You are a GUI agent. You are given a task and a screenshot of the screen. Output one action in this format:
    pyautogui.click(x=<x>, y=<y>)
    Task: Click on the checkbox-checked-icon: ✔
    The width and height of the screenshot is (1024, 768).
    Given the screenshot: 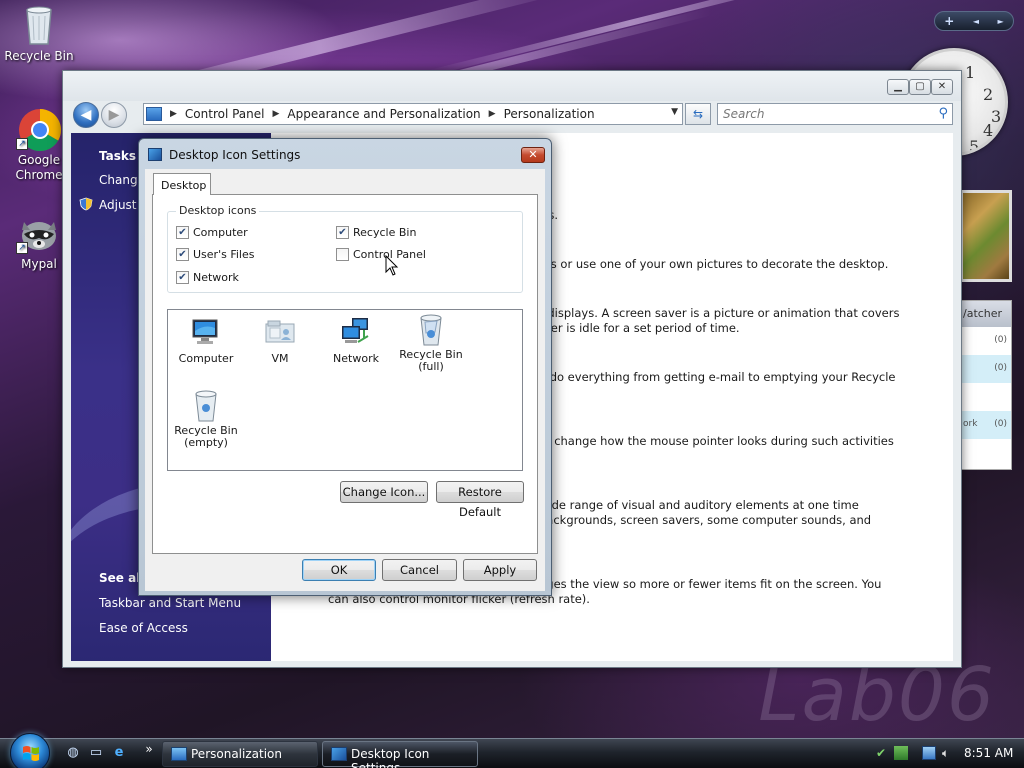 What is the action you would take?
    pyautogui.click(x=342, y=232)
    